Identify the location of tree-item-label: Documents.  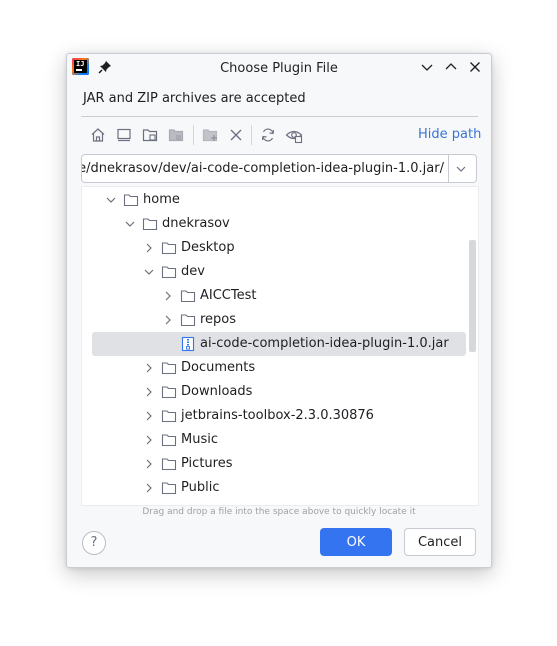
(218, 367).